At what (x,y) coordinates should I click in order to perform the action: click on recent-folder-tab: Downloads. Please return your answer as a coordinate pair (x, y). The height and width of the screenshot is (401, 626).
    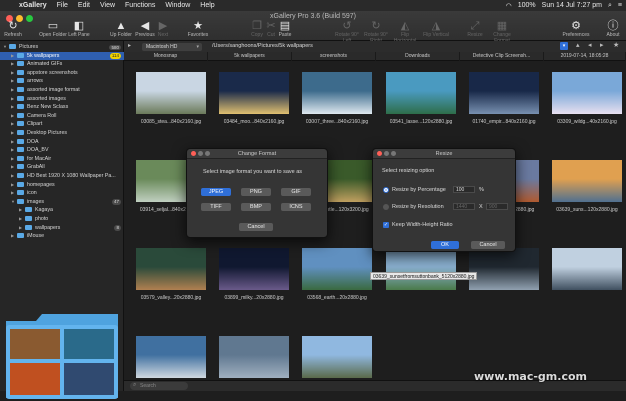
    Looking at the image, I should click on (418, 56).